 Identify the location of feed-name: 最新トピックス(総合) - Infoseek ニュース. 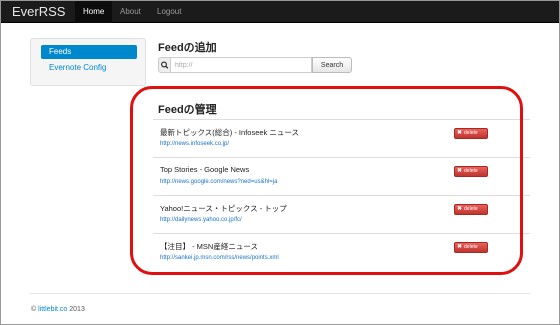
(229, 132).